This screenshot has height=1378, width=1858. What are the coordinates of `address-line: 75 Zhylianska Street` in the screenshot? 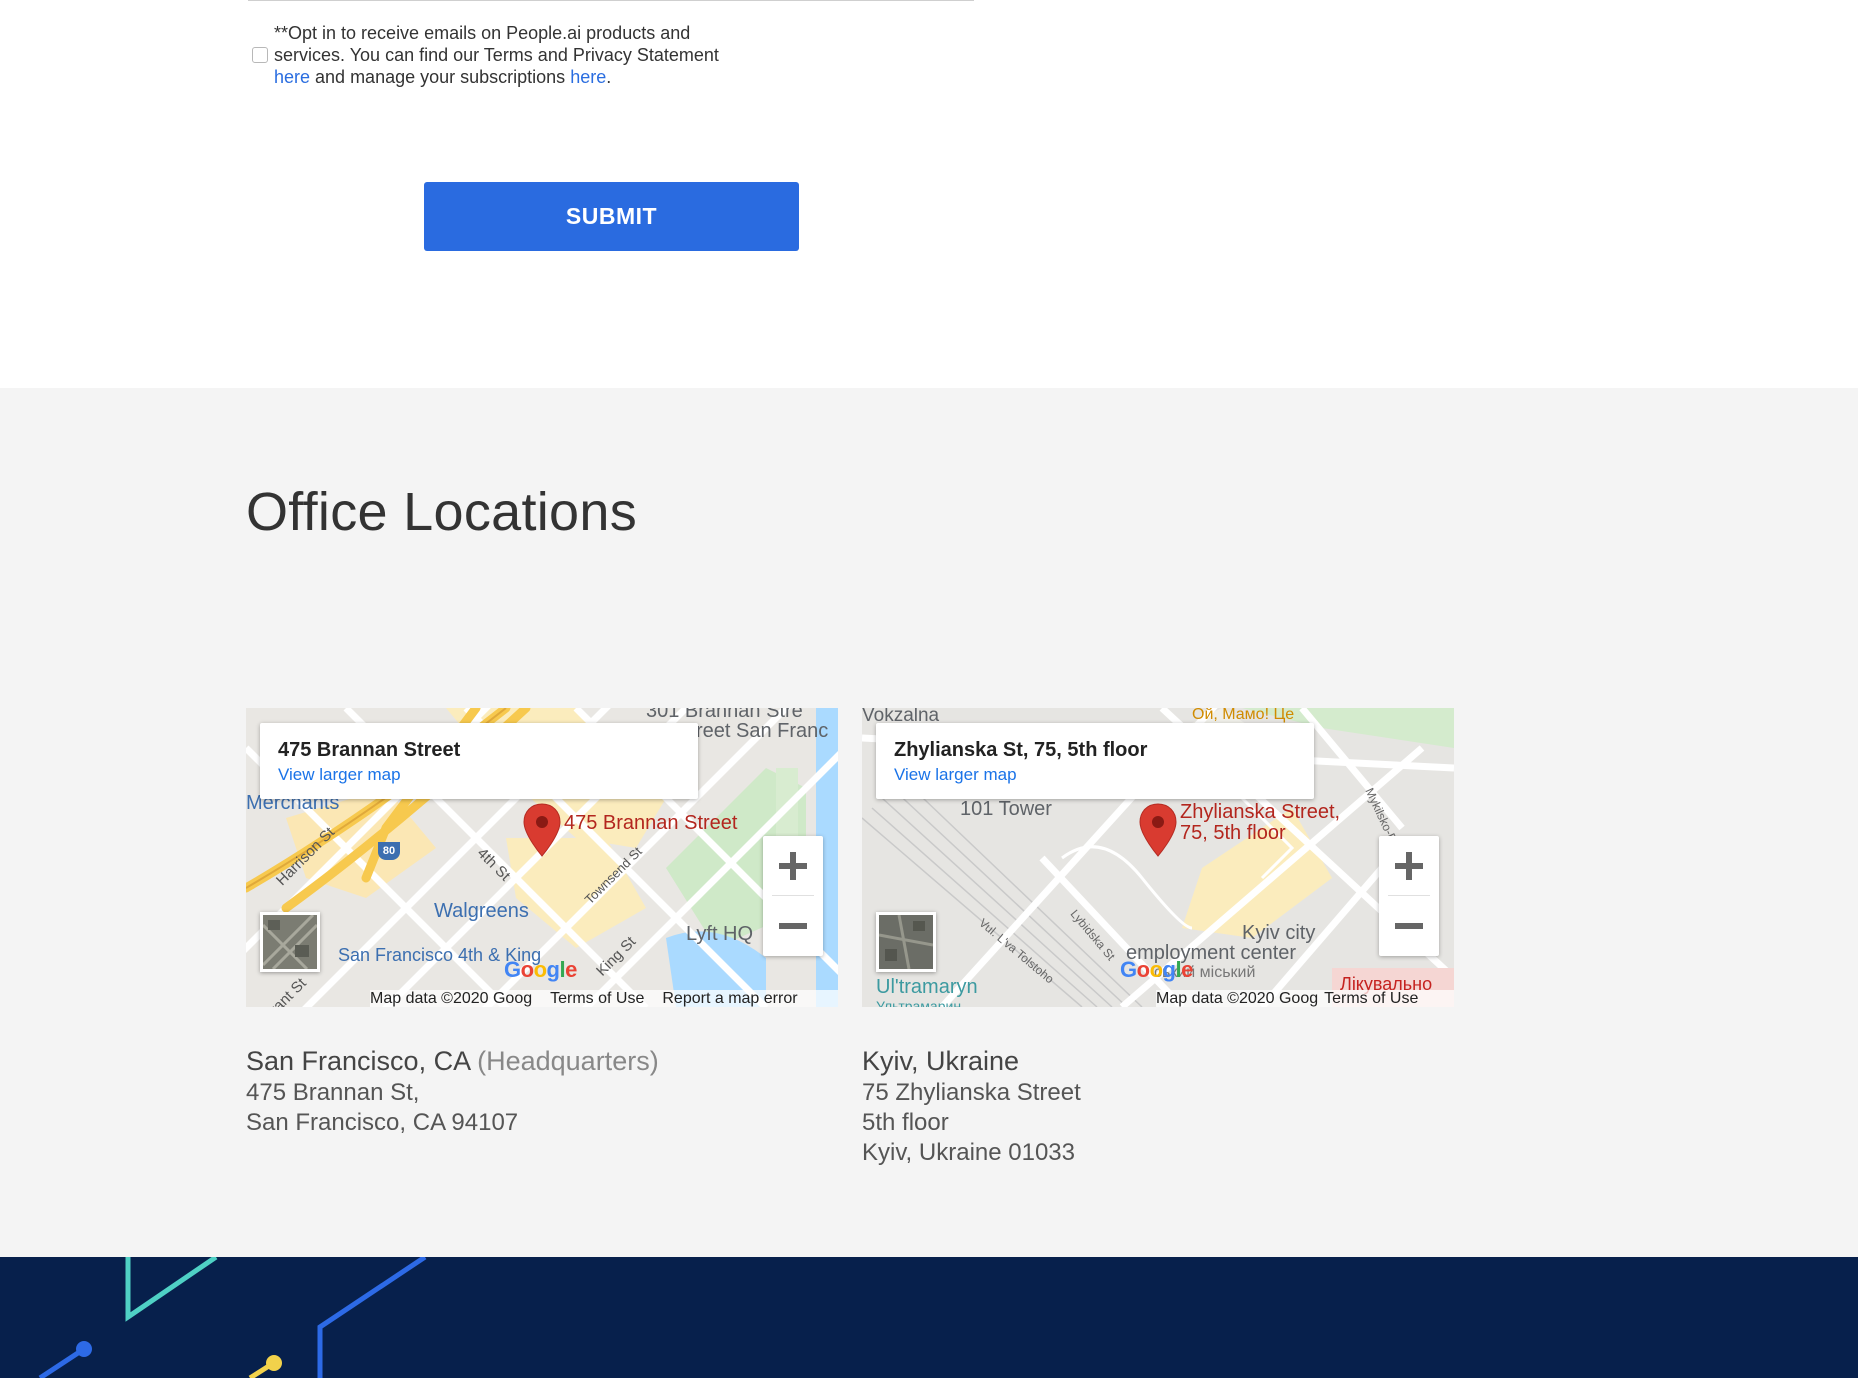 It's located at (971, 1092).